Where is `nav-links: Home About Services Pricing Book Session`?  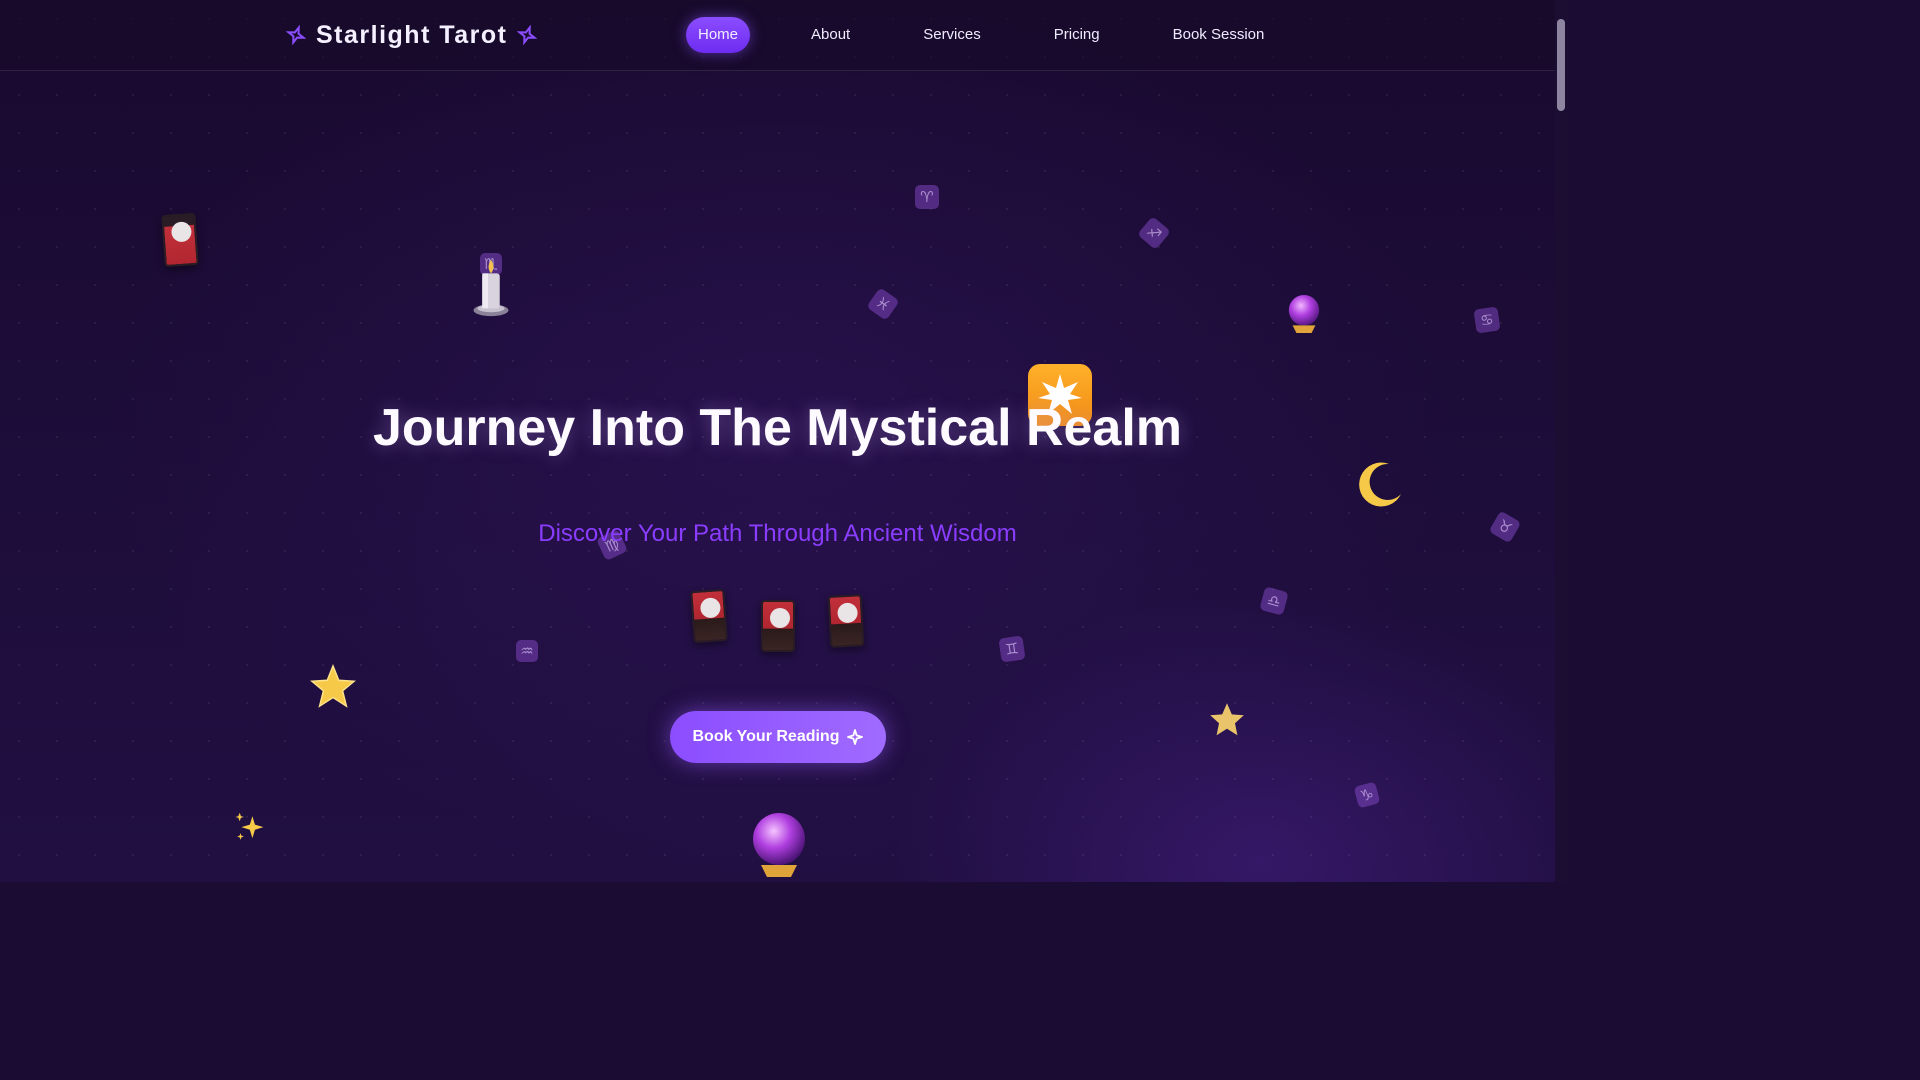 nav-links: Home About Services Pricing Book Session is located at coordinates (981, 35).